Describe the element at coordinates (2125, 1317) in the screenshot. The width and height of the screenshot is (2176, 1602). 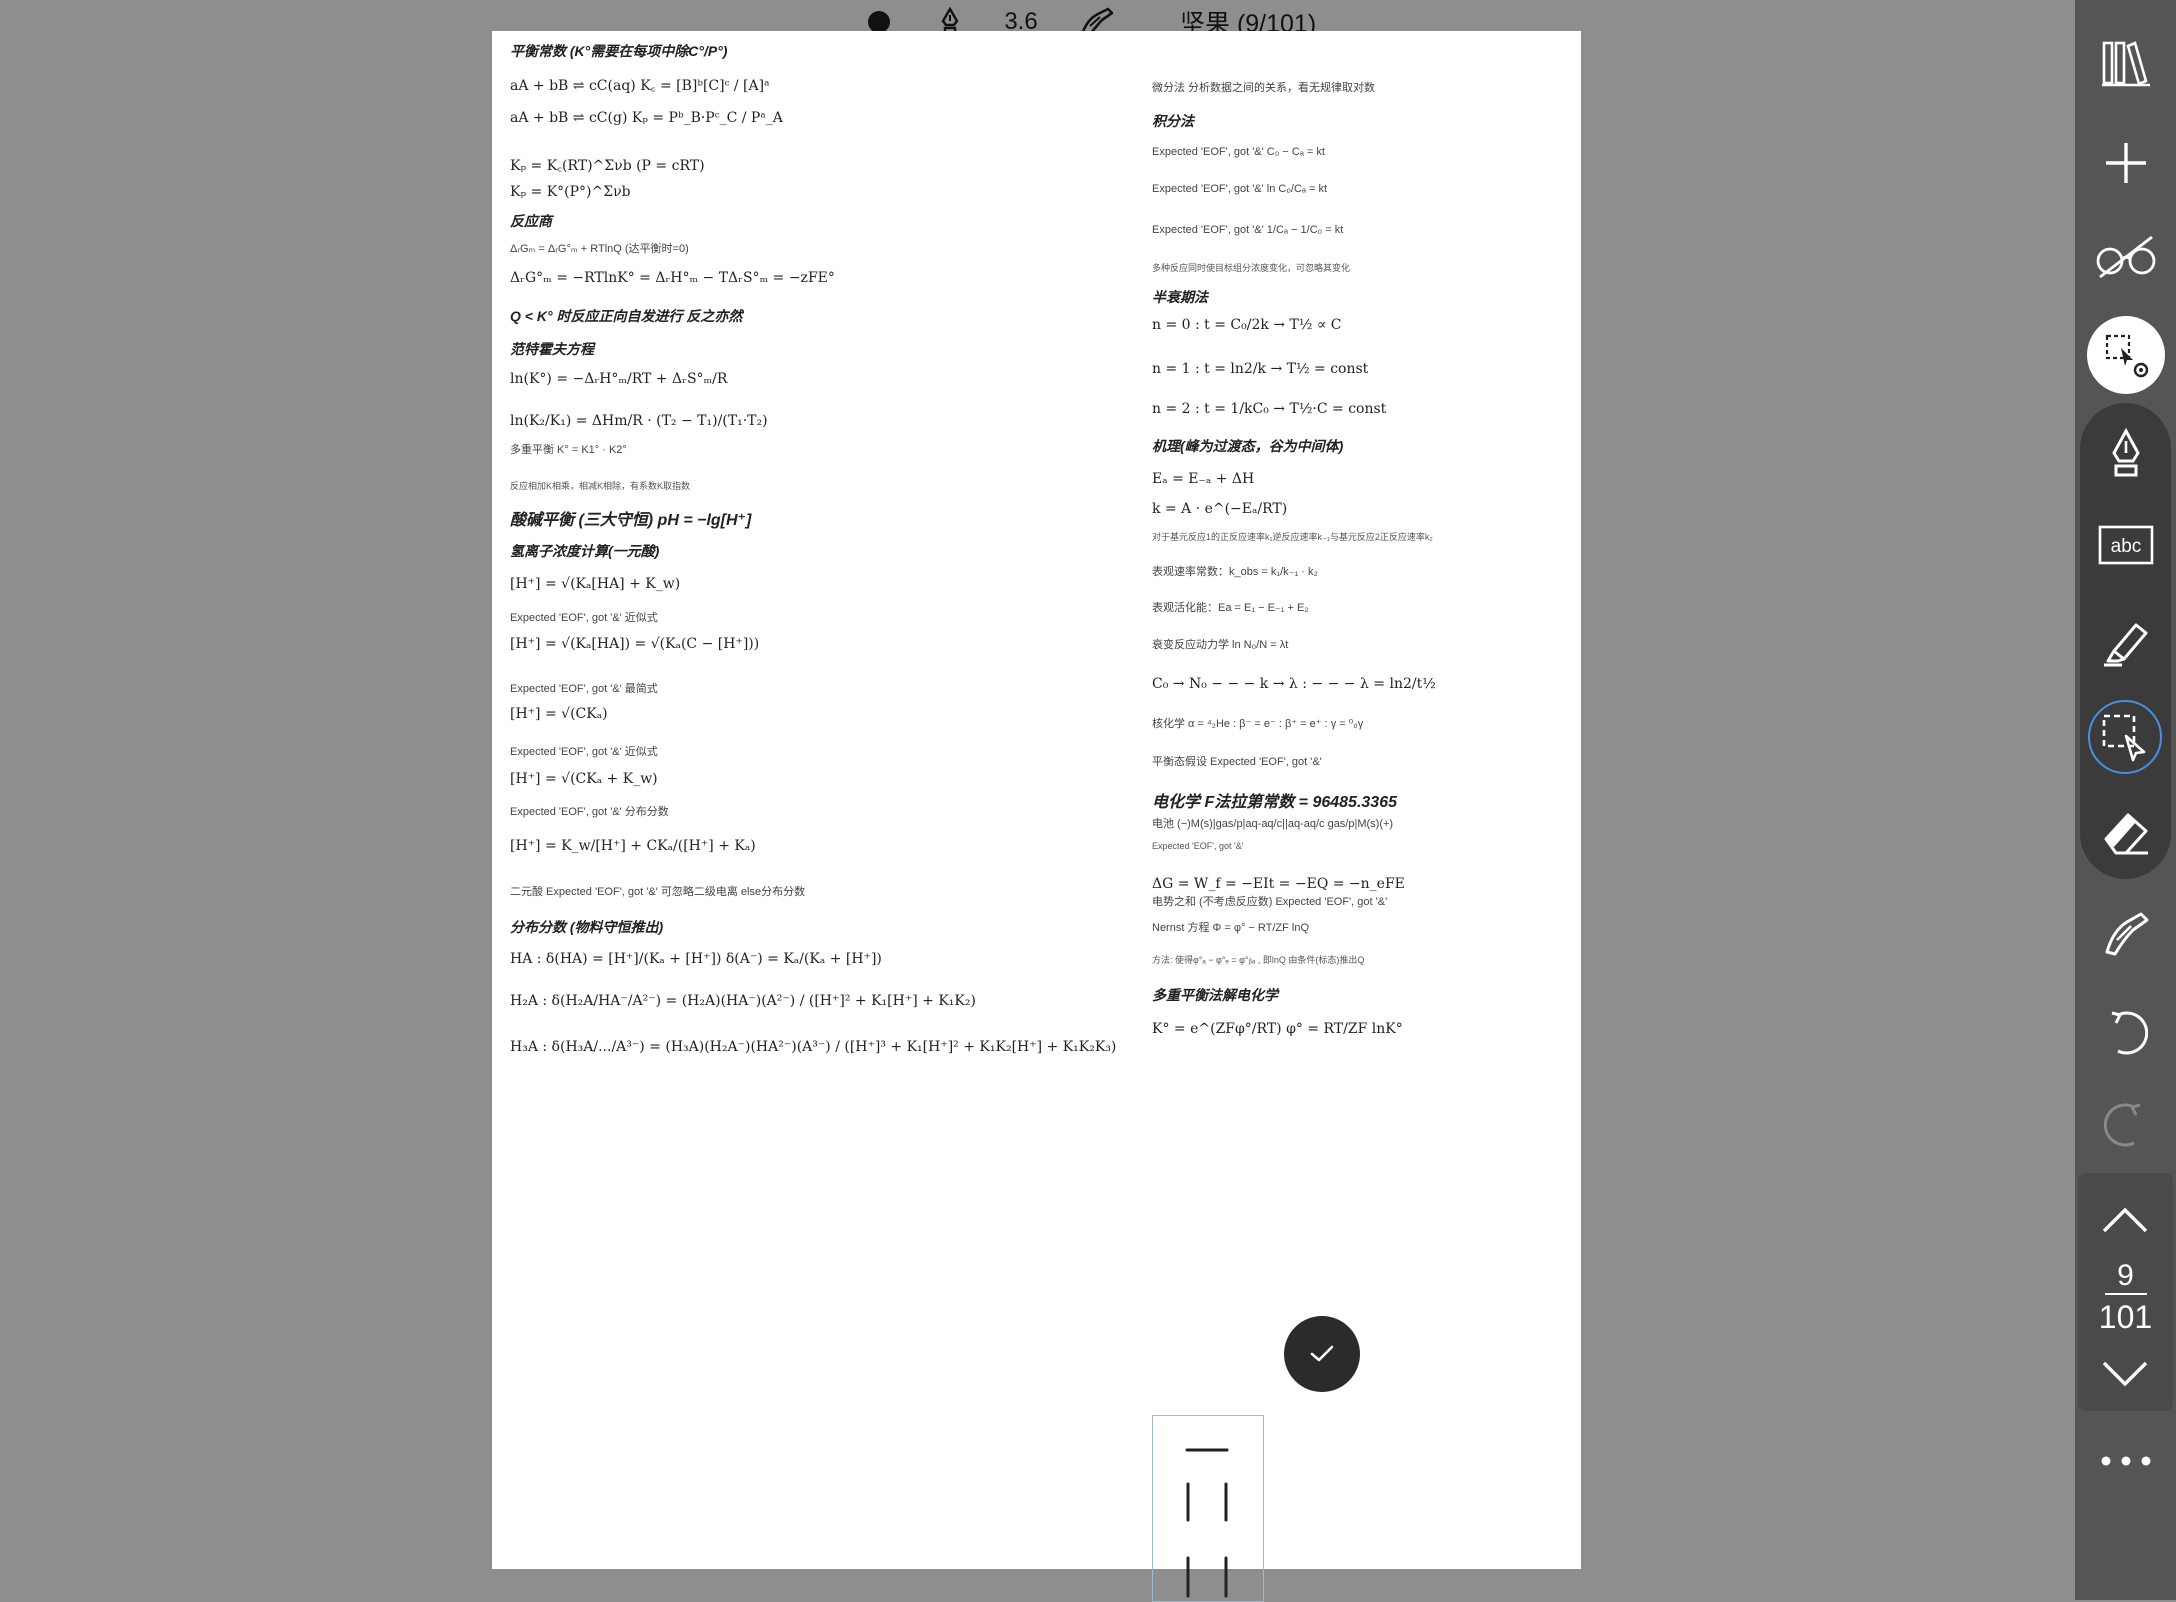
I see `total-page-count: 101` at that location.